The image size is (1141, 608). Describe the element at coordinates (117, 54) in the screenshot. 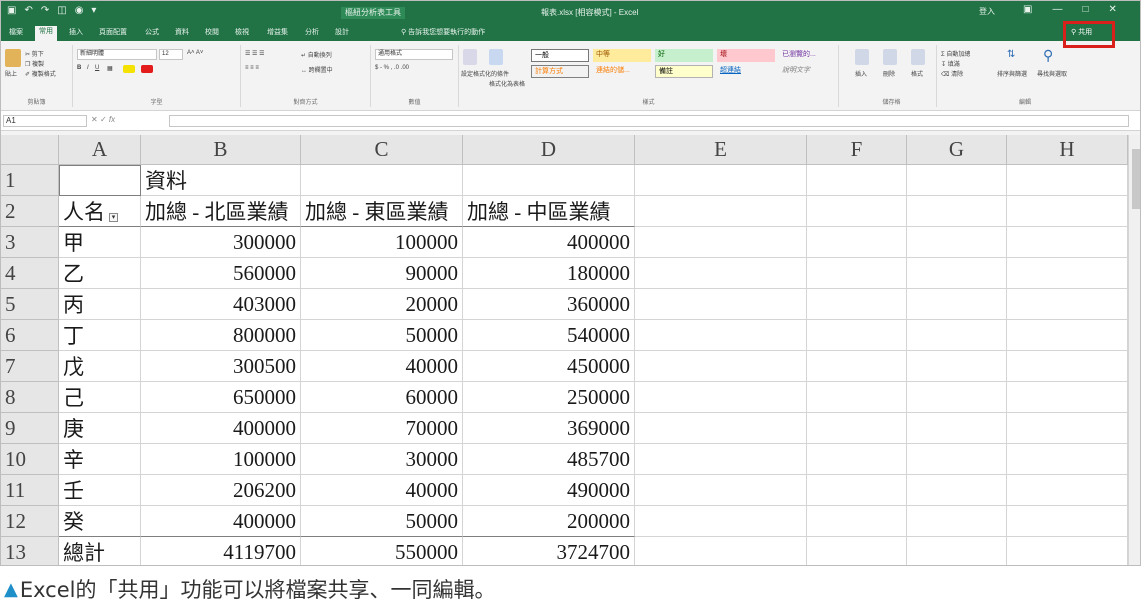

I see `font-name-select: 新細明體` at that location.